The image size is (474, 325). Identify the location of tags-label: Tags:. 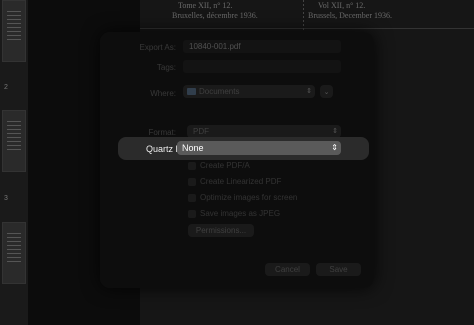
(166, 67).